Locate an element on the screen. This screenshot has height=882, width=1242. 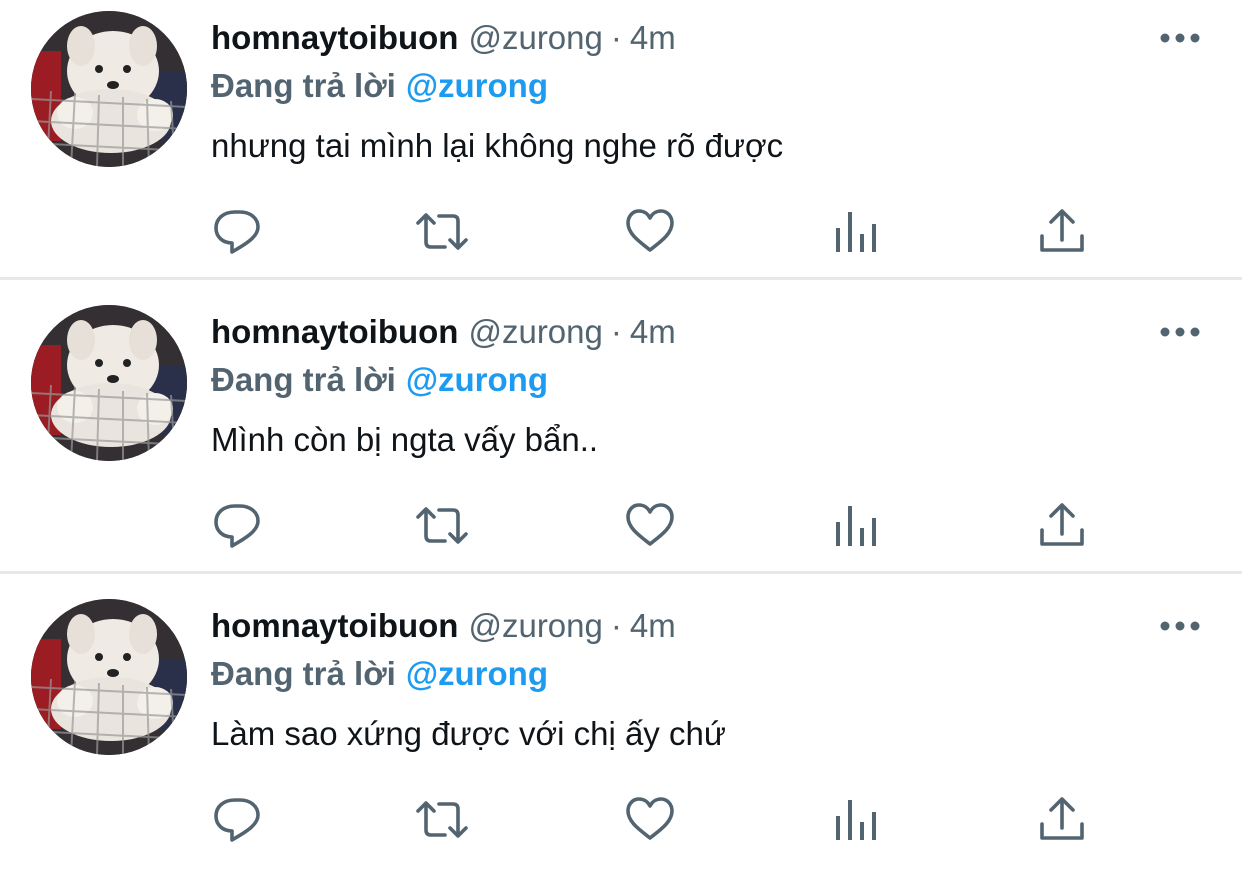
tweet-text: Làm sao xứng được với chị ấy chứ is located at coordinates (468, 733).